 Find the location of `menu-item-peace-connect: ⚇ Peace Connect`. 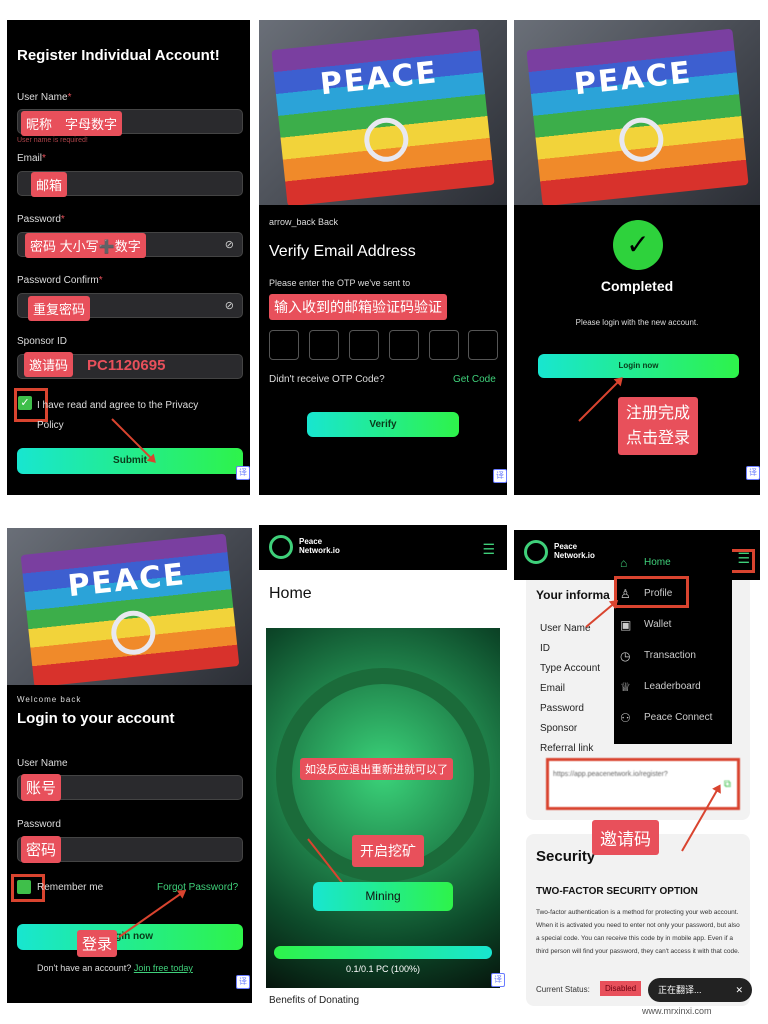

menu-item-peace-connect: ⚇ Peace Connect is located at coordinates (673, 718).